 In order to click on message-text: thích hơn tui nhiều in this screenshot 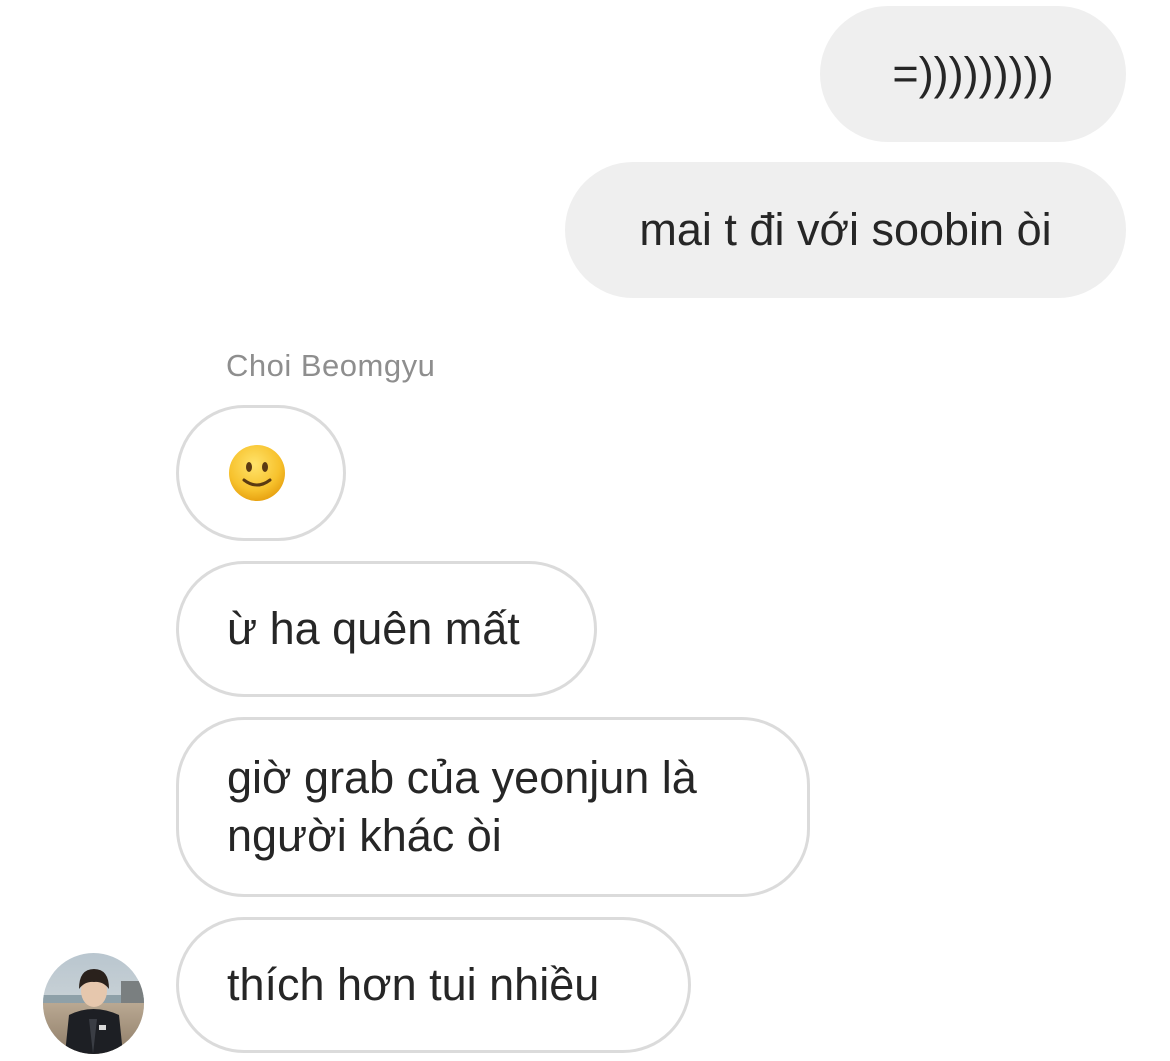, I will do `click(413, 984)`.